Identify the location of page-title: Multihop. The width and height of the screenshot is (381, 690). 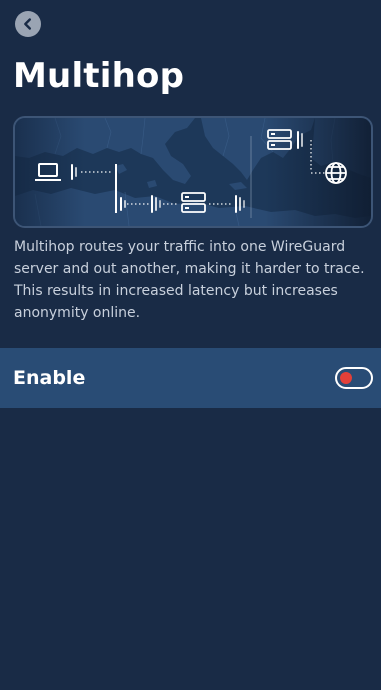
(99, 76).